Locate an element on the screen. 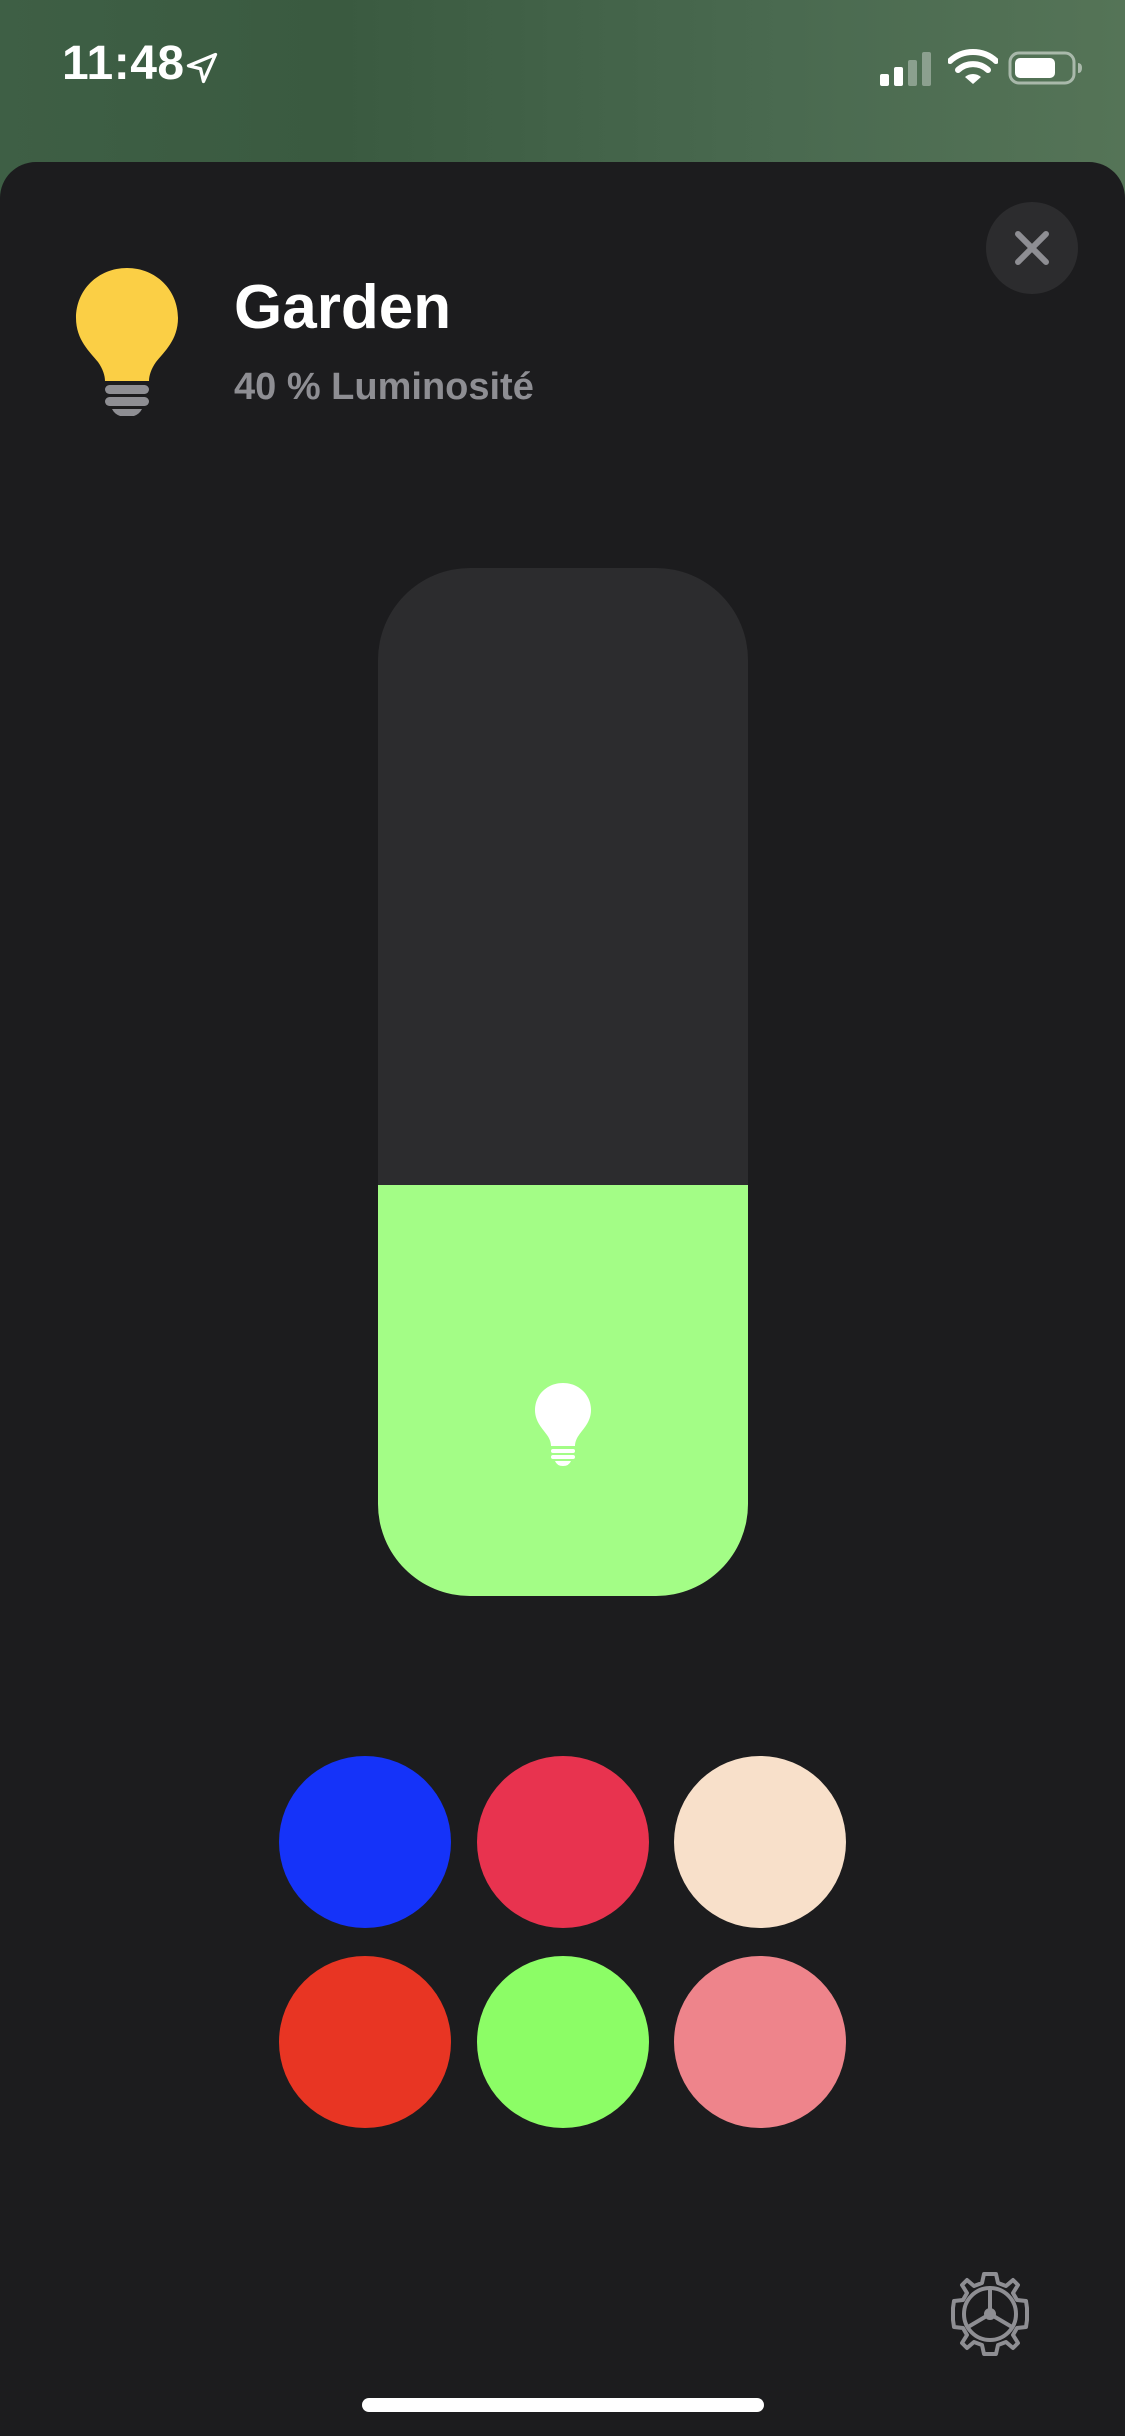 This screenshot has height=2436, width=1125. color-presets is located at coordinates (562, 1944).